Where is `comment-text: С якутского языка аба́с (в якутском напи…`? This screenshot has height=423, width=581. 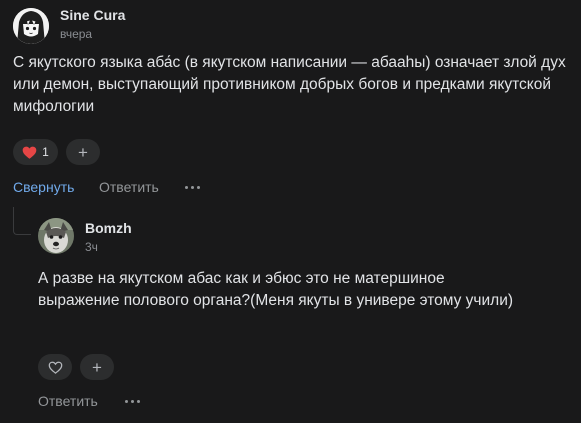
comment-text: С якутского языка аба́с (в якутском напи… is located at coordinates (289, 84).